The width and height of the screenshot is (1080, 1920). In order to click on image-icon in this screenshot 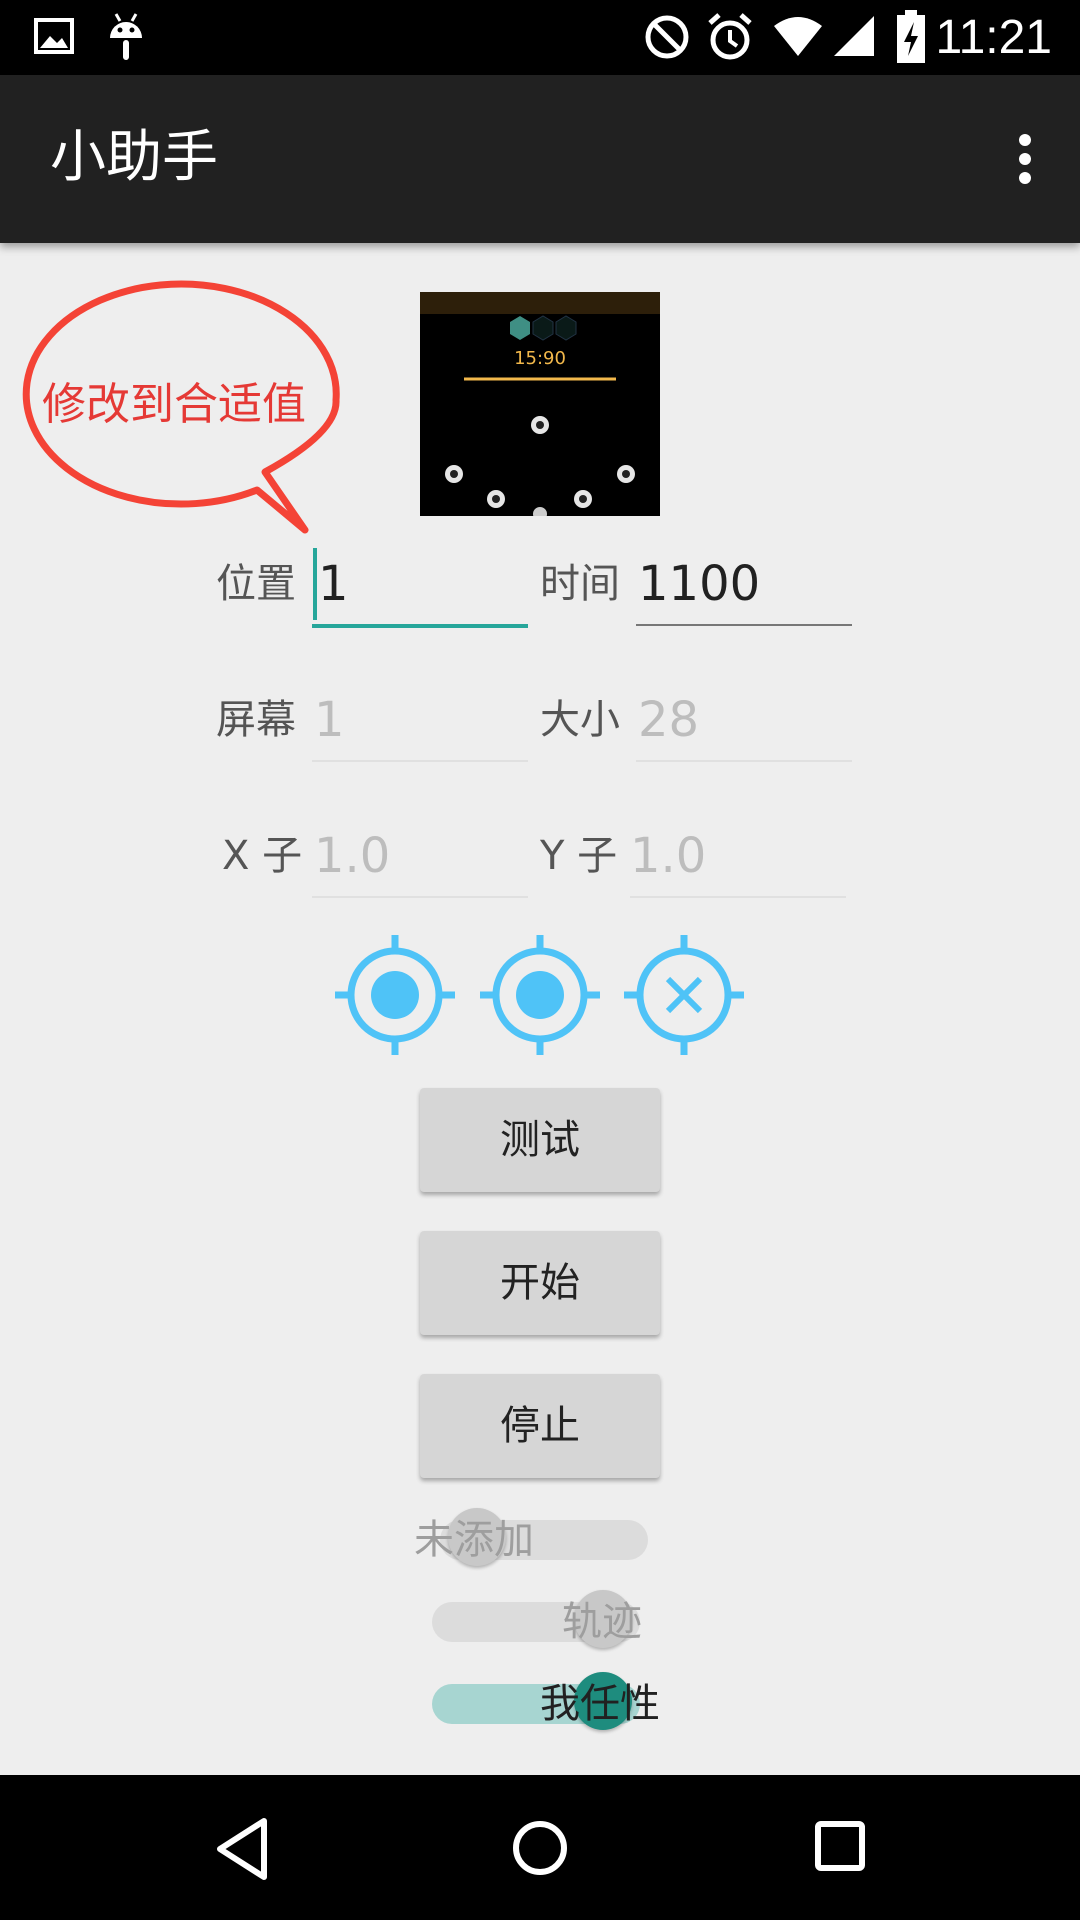, I will do `click(54, 36)`.